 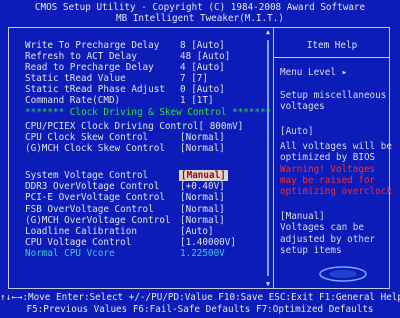 What do you see at coordinates (89, 67) in the screenshot?
I see `setting-label: Read to Precharge Delay` at bounding box center [89, 67].